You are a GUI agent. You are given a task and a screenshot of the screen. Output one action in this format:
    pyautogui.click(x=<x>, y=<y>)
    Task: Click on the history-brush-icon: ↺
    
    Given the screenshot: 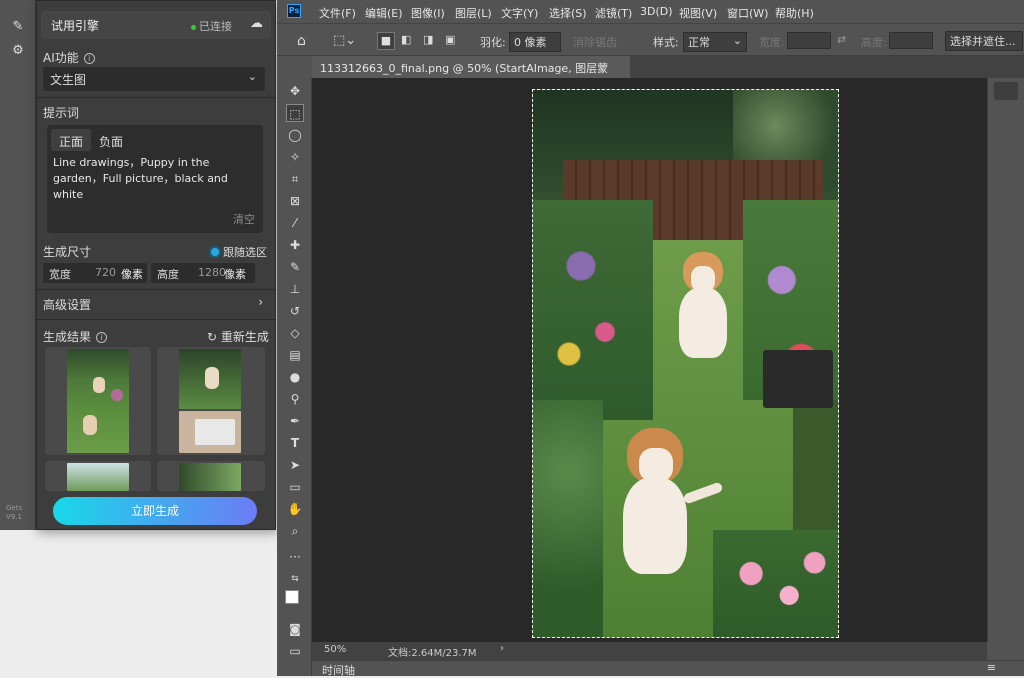 What is the action you would take?
    pyautogui.click(x=295, y=311)
    